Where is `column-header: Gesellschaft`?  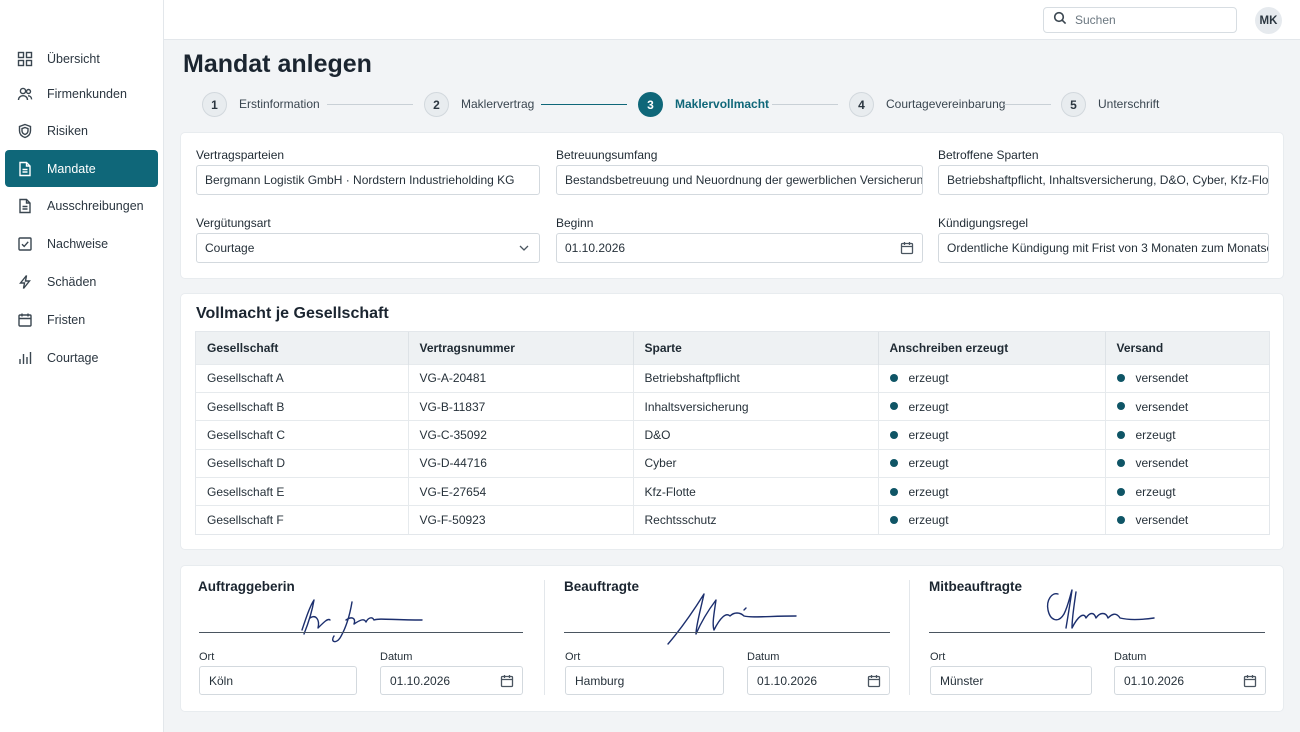
column-header: Gesellschaft is located at coordinates (302, 348).